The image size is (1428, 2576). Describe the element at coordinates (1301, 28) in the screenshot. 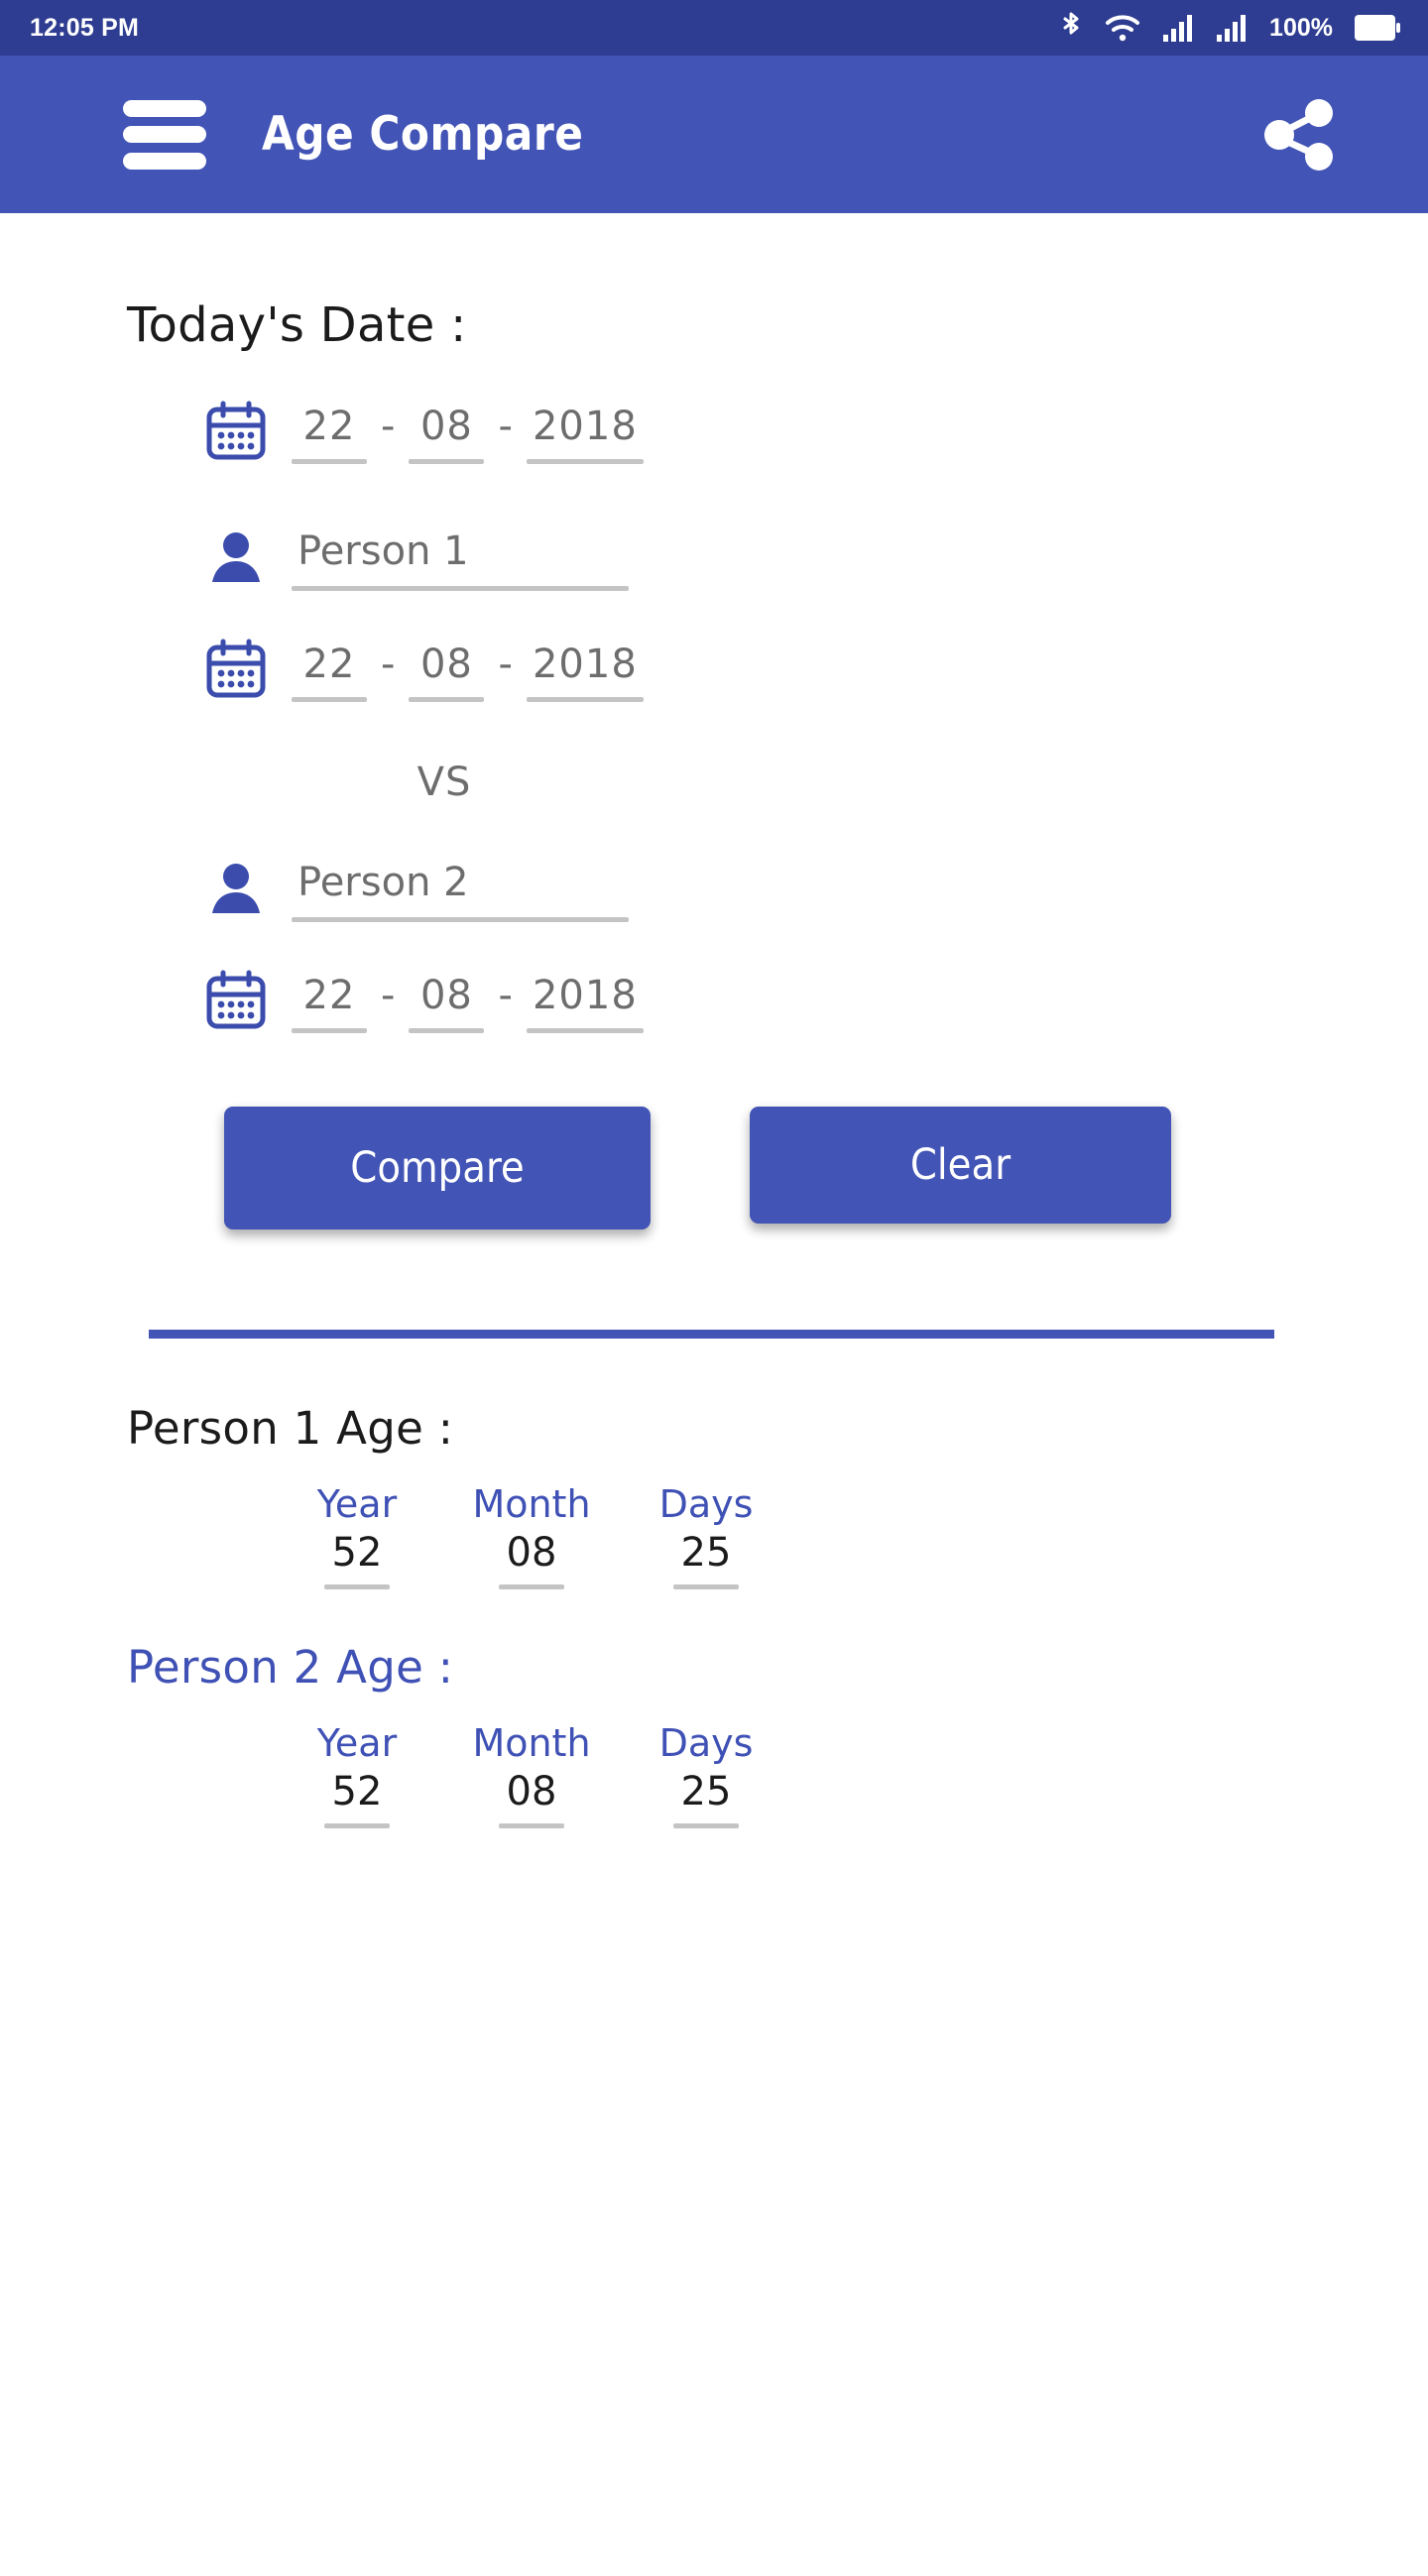

I see `battery-percent-label: 100%` at that location.